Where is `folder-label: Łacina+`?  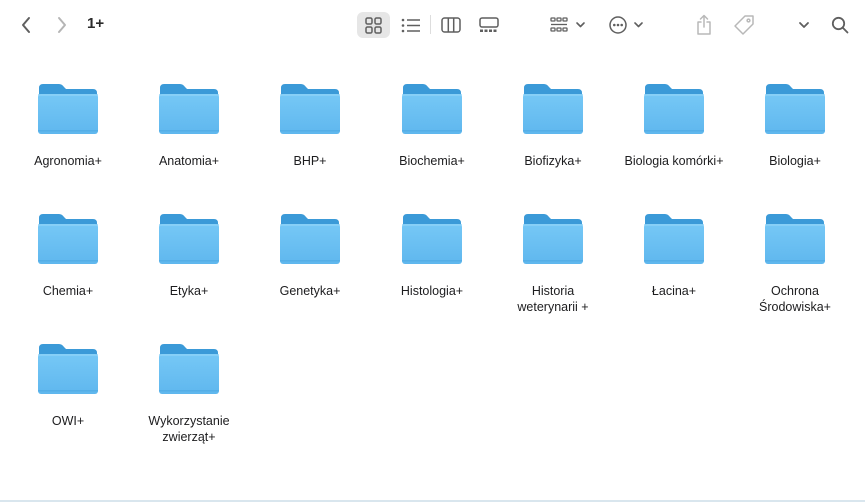
folder-label: Łacina+ is located at coordinates (674, 291).